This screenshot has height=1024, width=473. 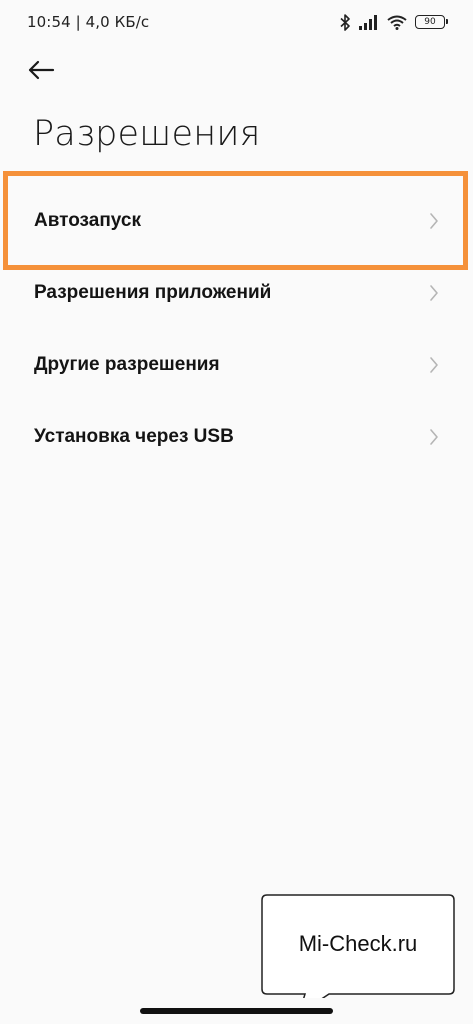 I want to click on watermark: Mi-Check.ru, so click(x=358, y=946).